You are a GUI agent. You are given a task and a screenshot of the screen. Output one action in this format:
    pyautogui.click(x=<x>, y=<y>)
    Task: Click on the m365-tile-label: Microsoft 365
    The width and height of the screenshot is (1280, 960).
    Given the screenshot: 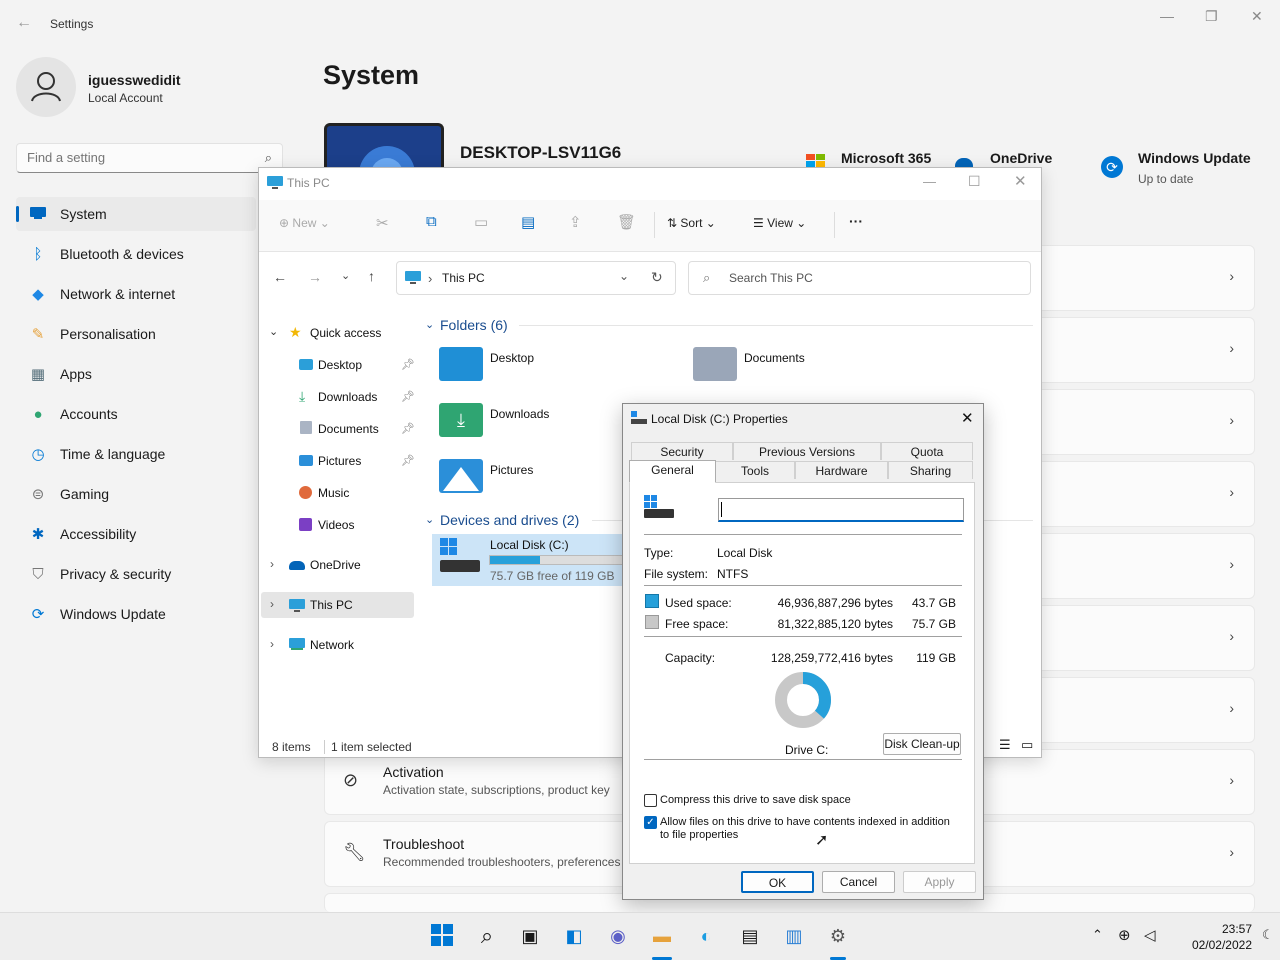 What is the action you would take?
    pyautogui.click(x=886, y=158)
    